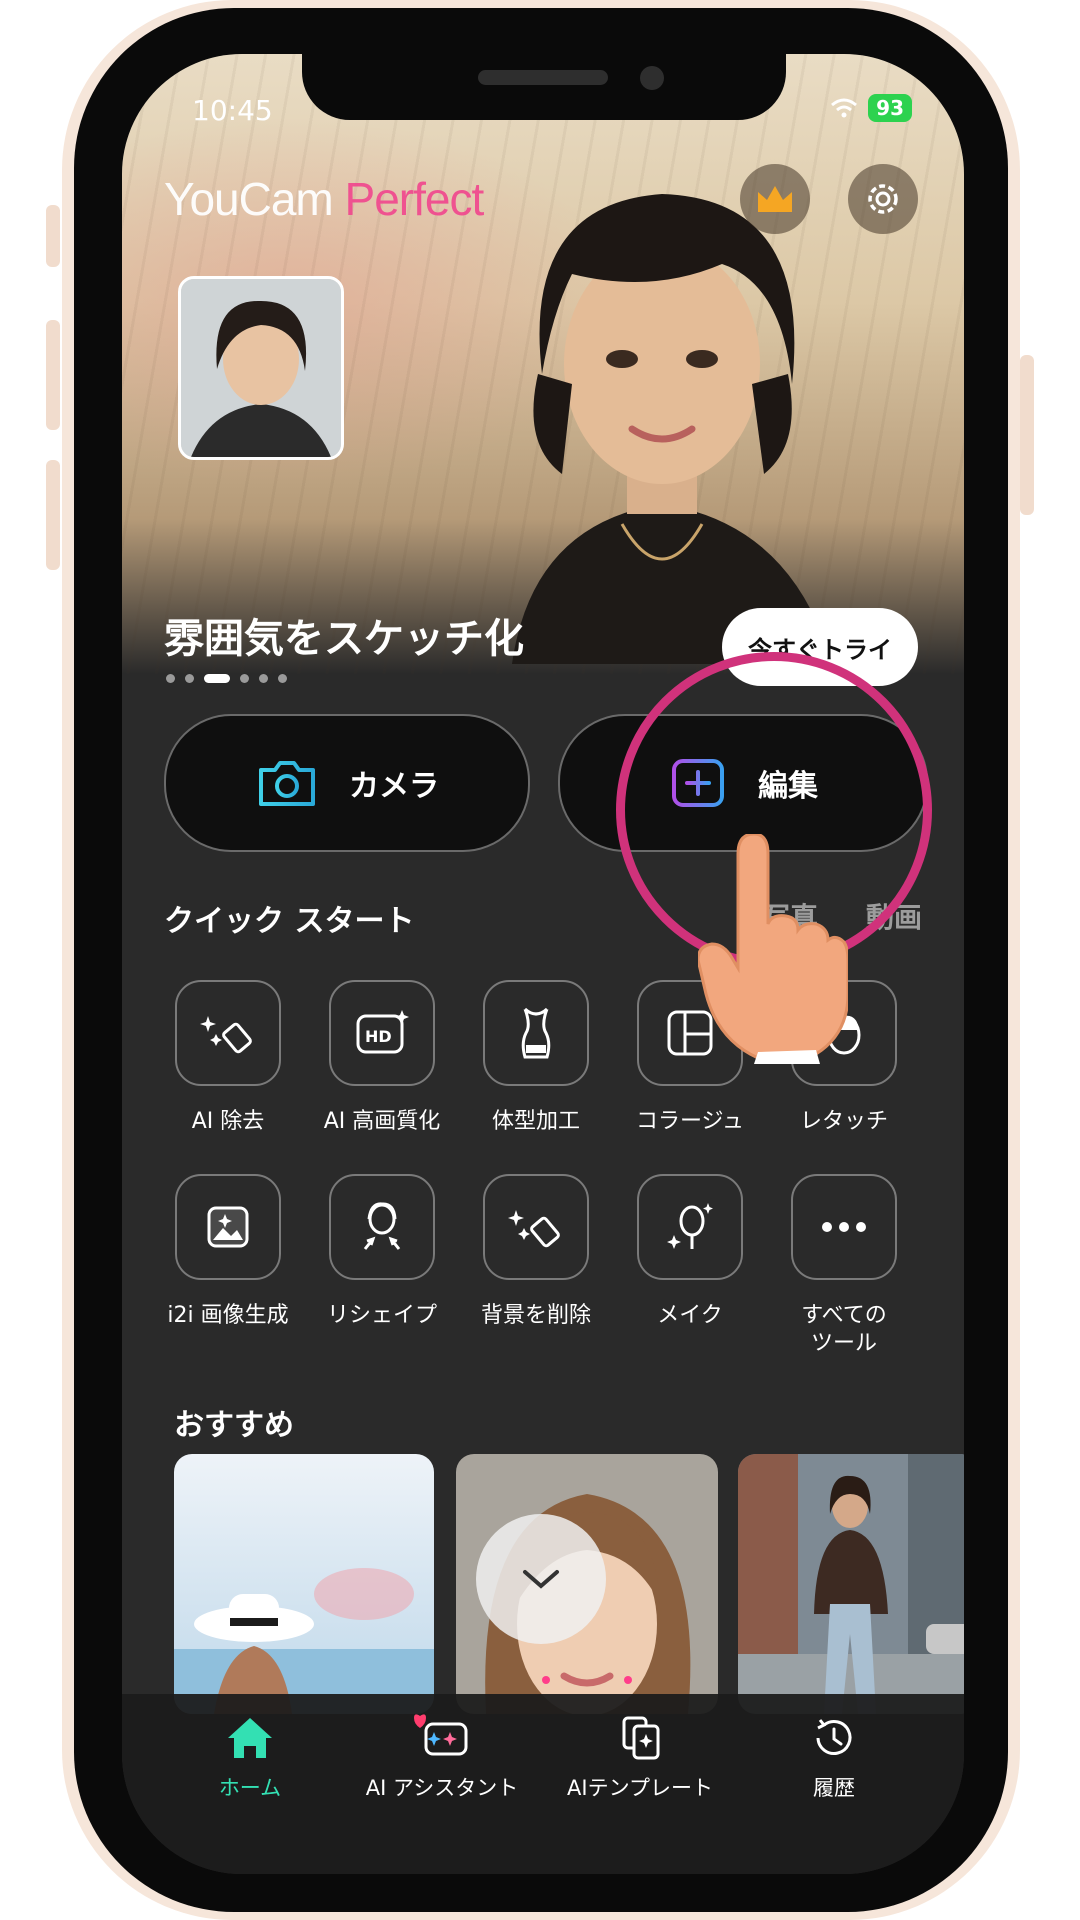 The width and height of the screenshot is (1080, 1920). I want to click on nav-label: AI アシスタント, so click(442, 1788).